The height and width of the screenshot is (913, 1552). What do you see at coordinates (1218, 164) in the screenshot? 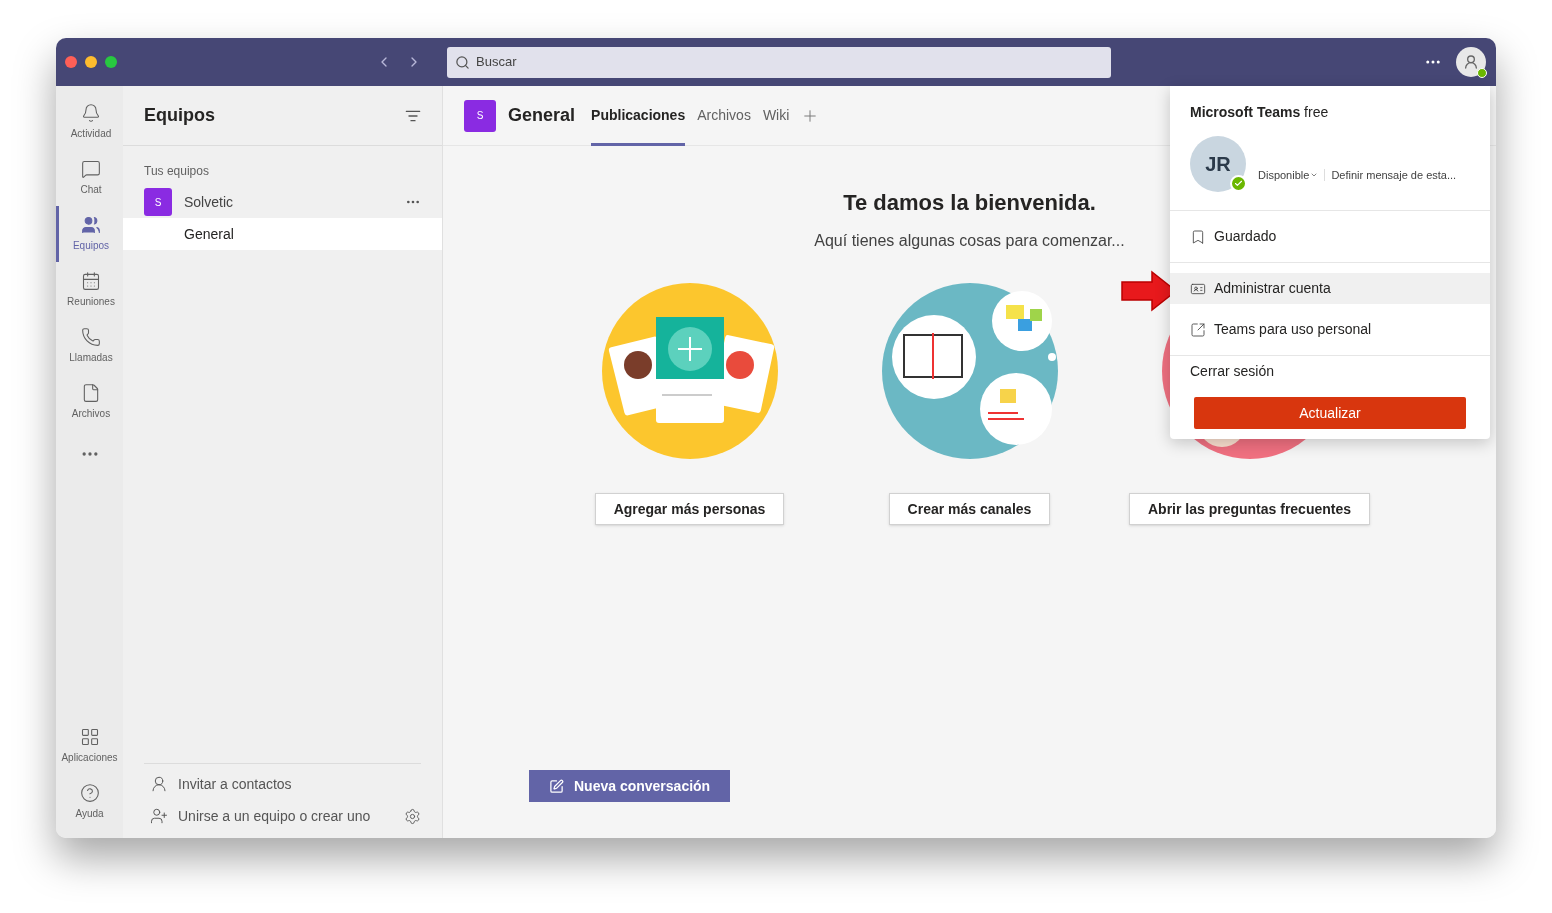
I see `avatar-initials: JR` at bounding box center [1218, 164].